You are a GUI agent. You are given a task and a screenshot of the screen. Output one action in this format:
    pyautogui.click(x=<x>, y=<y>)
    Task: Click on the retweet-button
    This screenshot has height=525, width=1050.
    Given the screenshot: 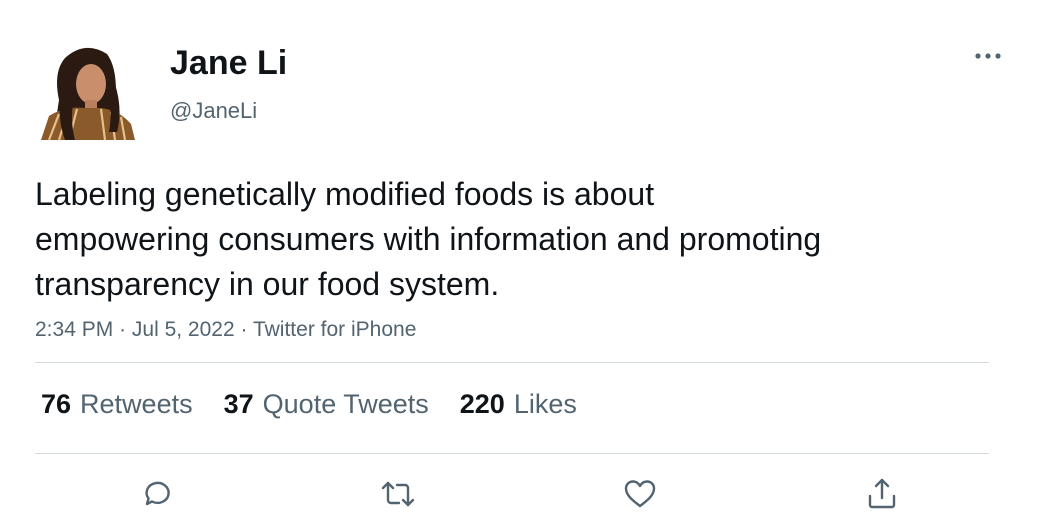 What is the action you would take?
    pyautogui.click(x=398, y=494)
    